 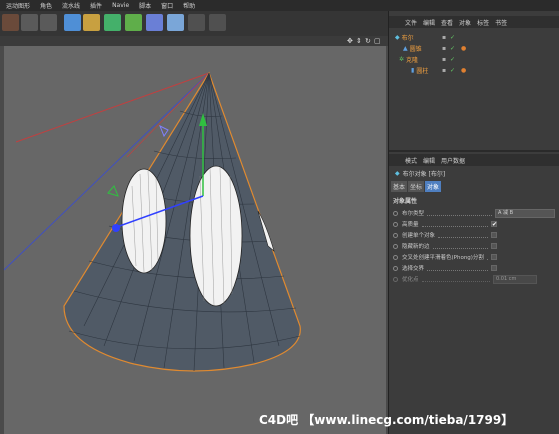 I want to click on attr-row-phong-break: 交叉处创建平滑着色(Phong)分割, so click(x=474, y=257).